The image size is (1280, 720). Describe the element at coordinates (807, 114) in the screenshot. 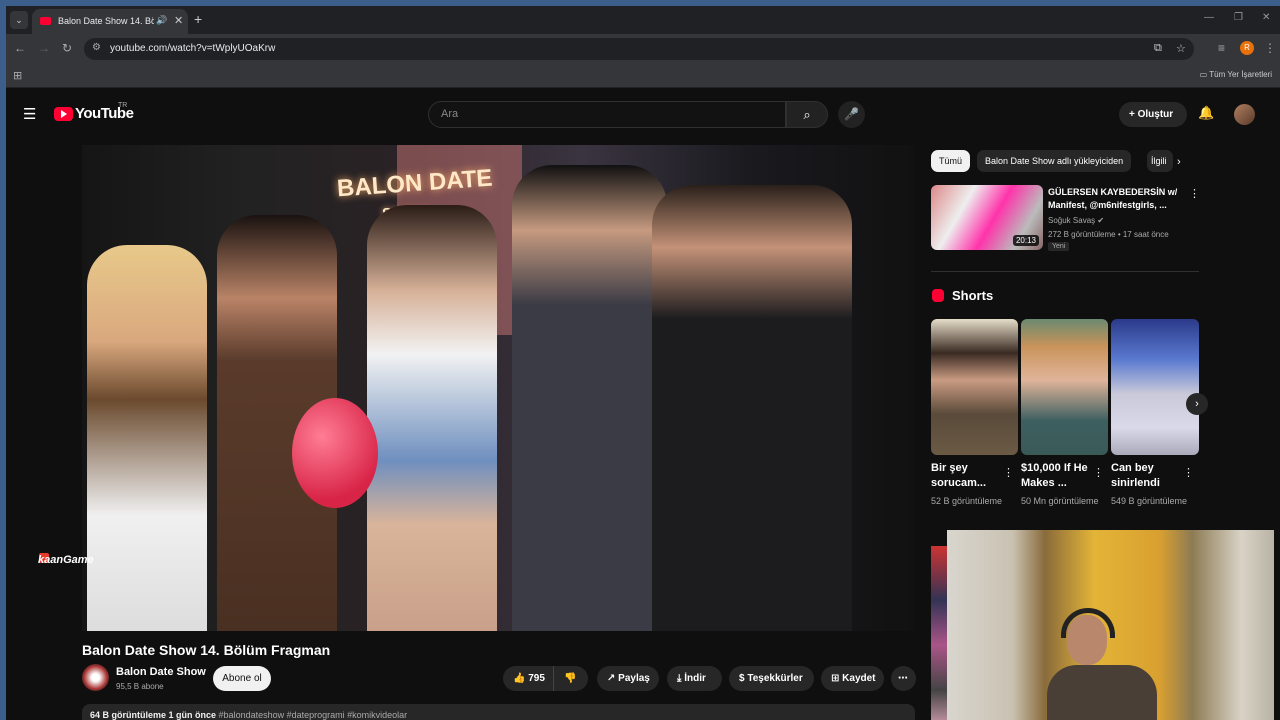

I see `search-button: ⌕` at that location.